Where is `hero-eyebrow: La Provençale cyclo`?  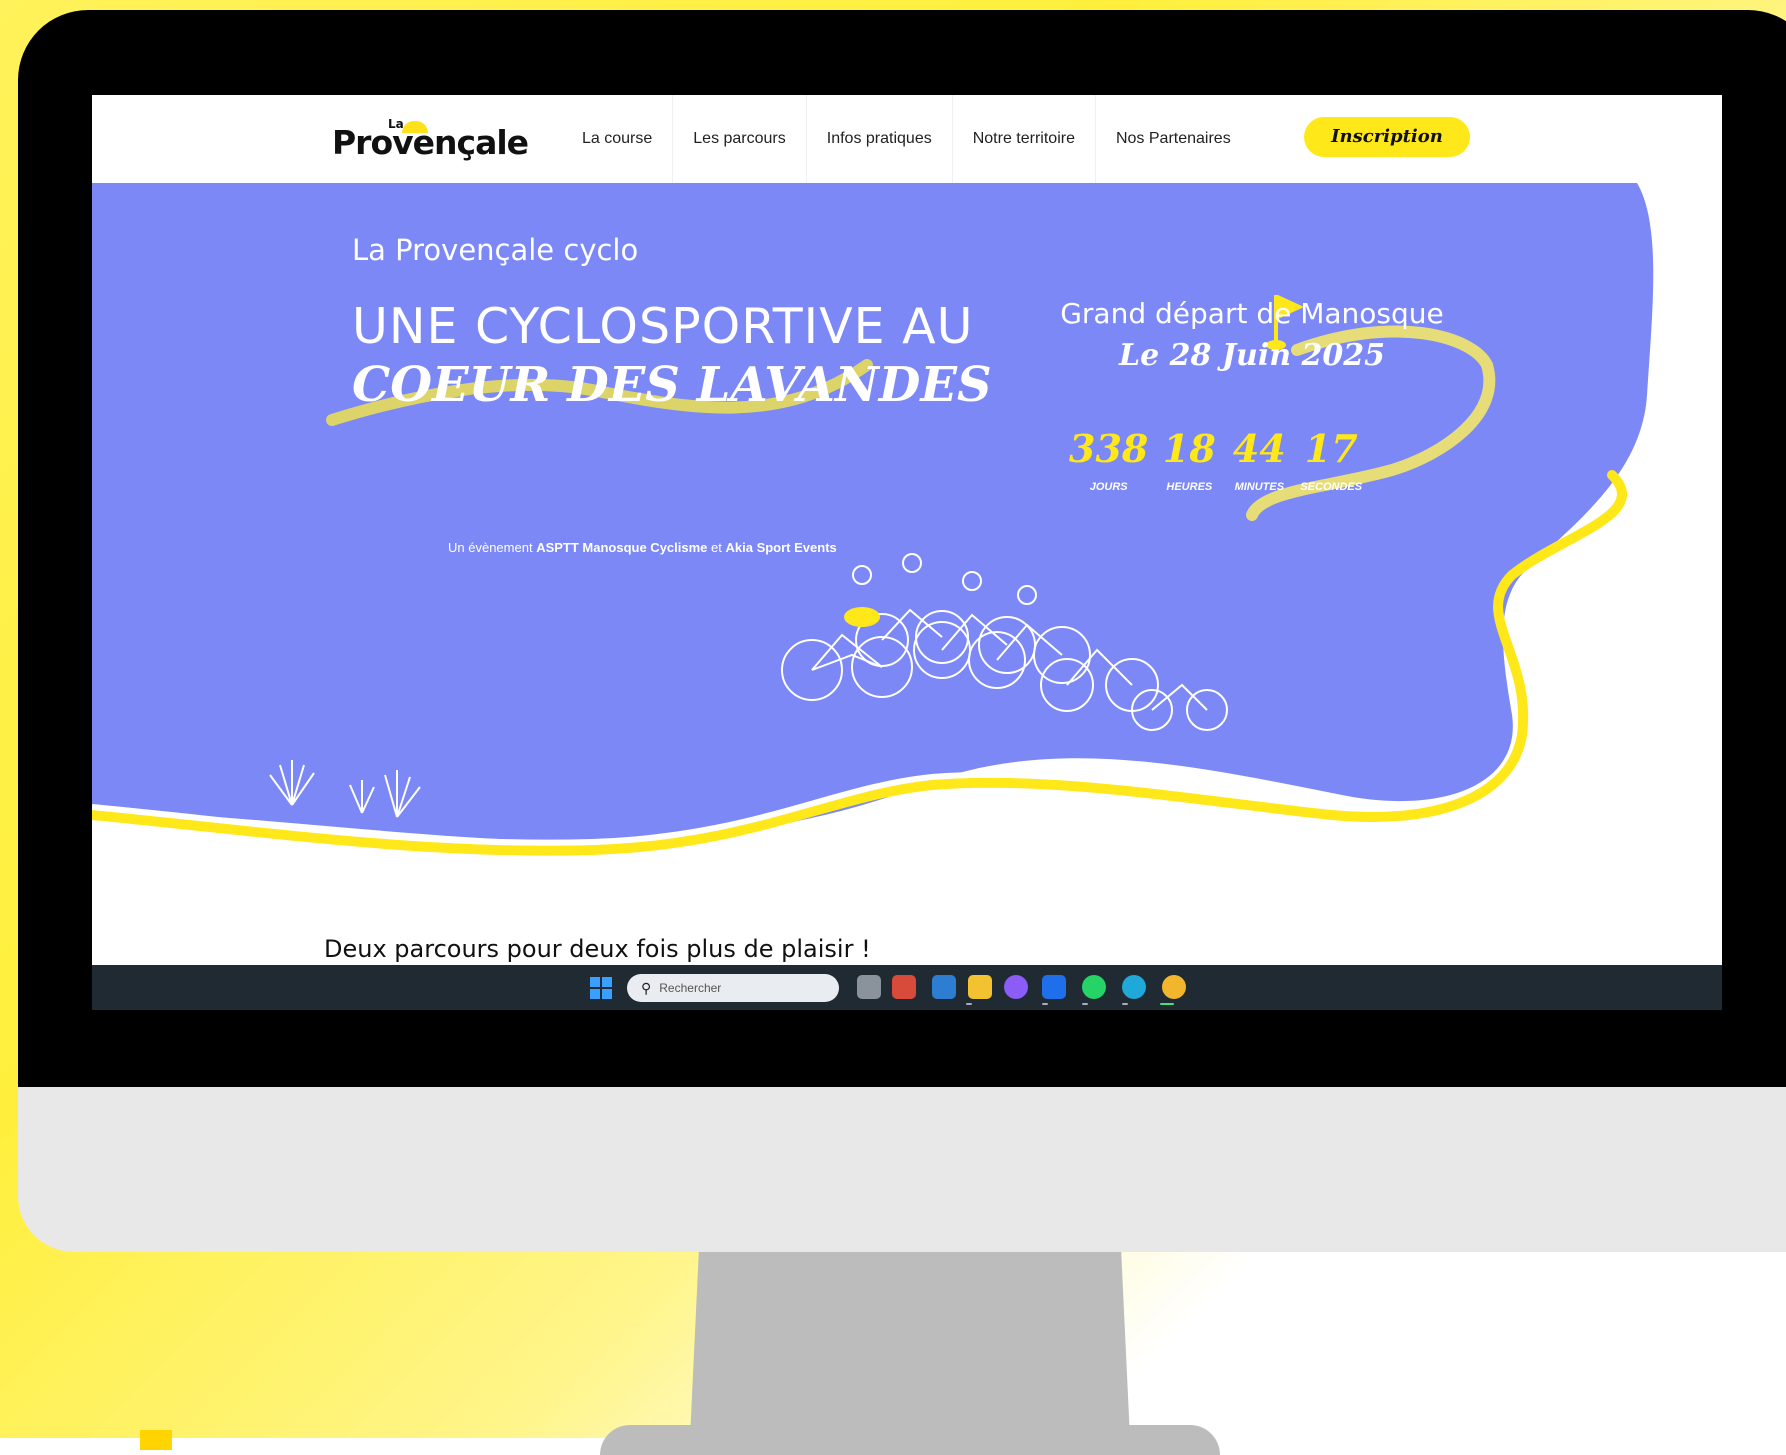 hero-eyebrow: La Provençale cyclo is located at coordinates (495, 250).